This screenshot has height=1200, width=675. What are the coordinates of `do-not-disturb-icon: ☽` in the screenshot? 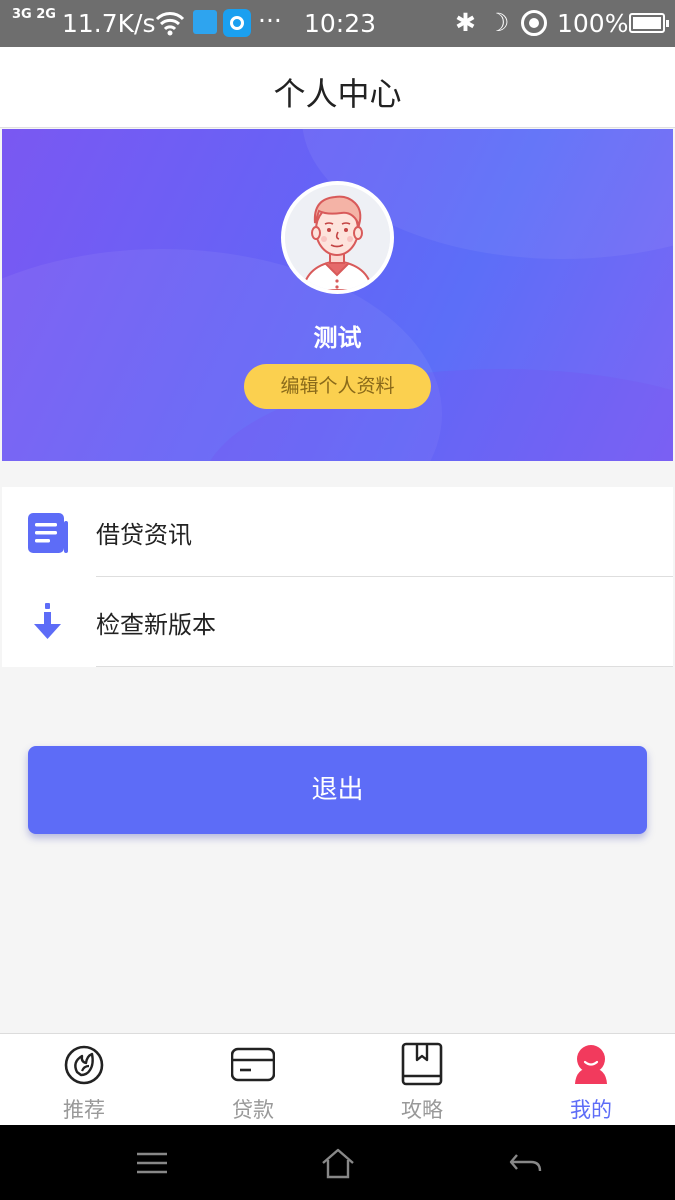 It's located at (498, 22).